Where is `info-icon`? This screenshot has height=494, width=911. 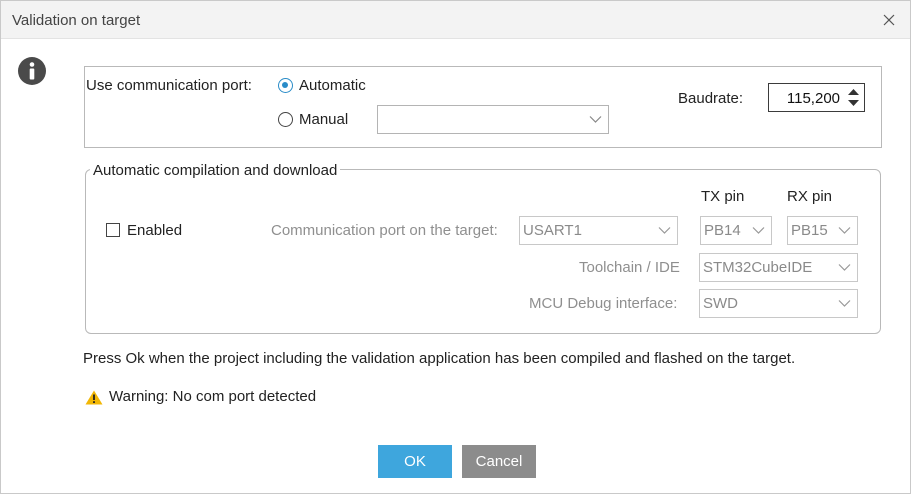 info-icon is located at coordinates (32, 71).